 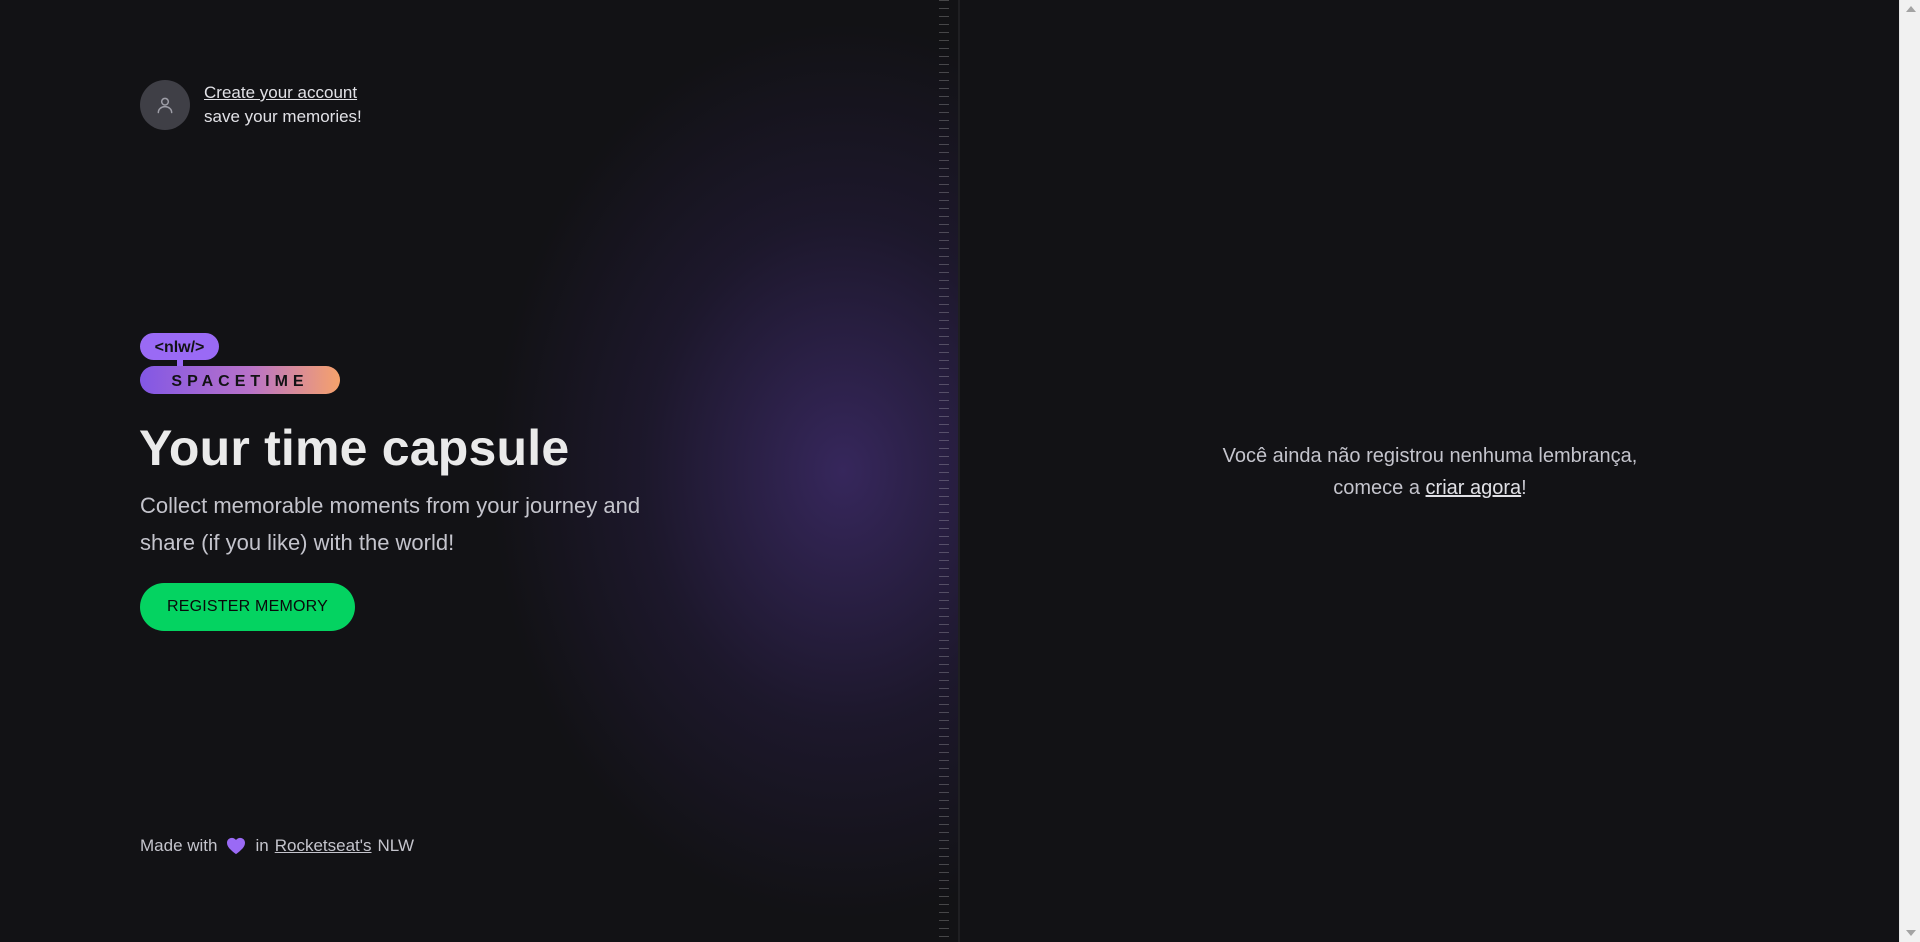 I want to click on footer-made-with: Made with, so click(x=179, y=845).